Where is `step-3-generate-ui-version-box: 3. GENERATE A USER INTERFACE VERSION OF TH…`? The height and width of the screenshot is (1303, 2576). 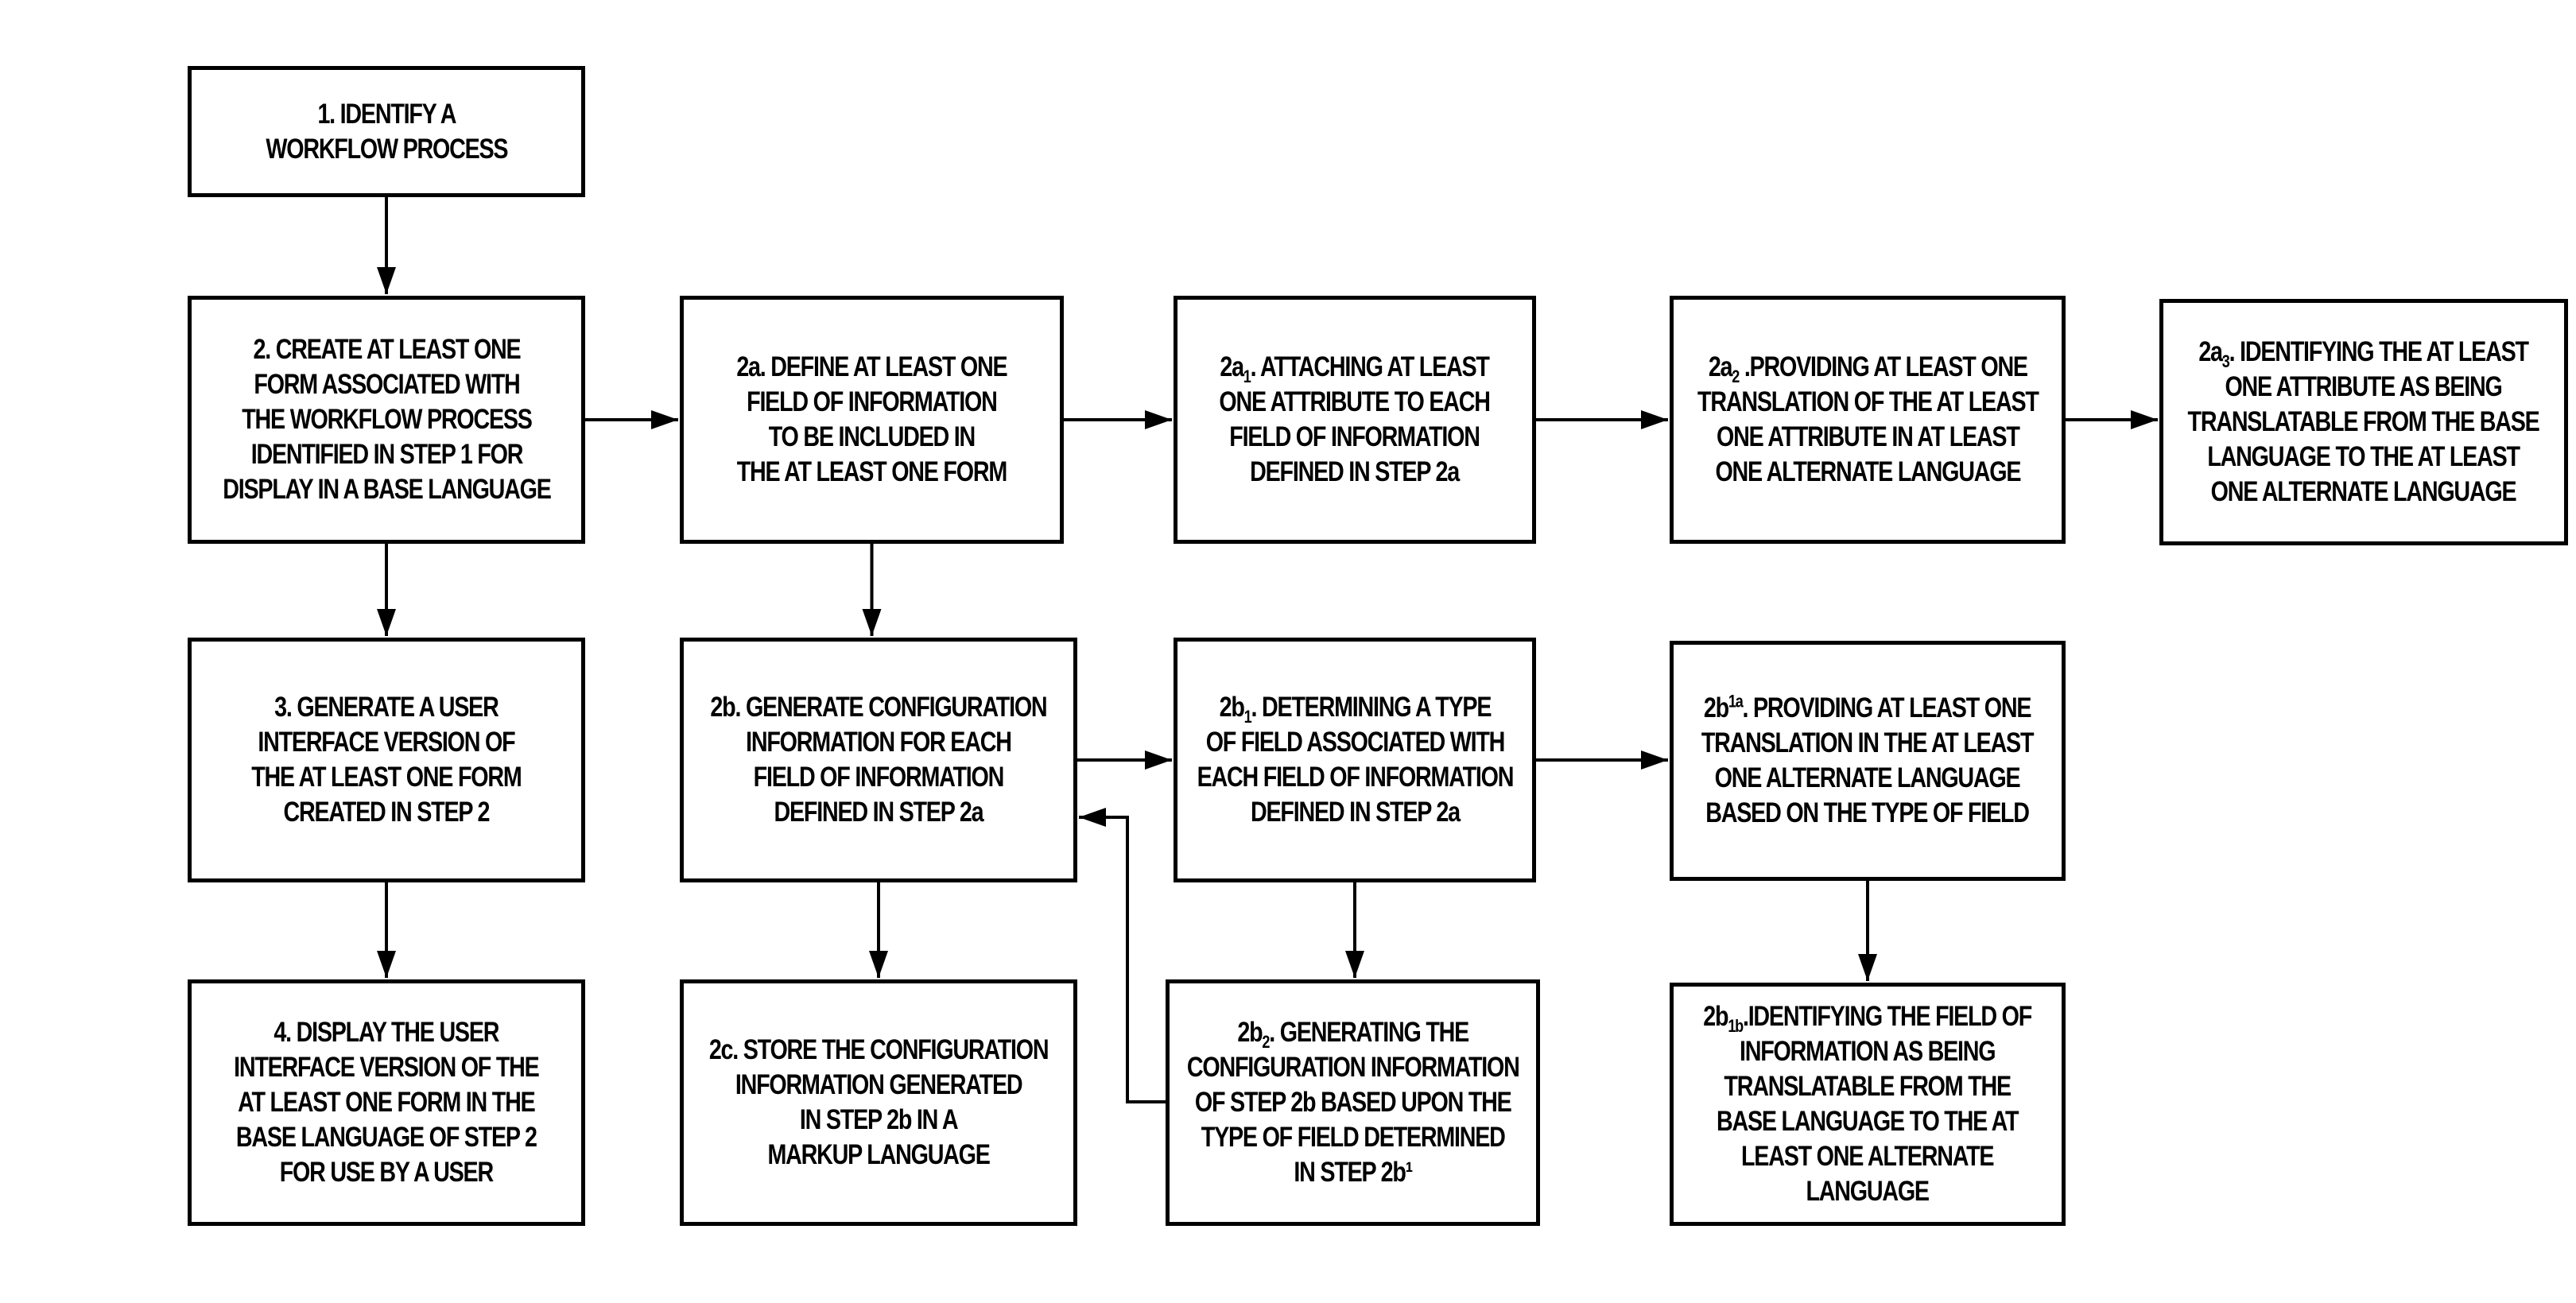 step-3-generate-ui-version-box: 3. GENERATE A USER INTERFACE VERSION OF TH… is located at coordinates (386, 760).